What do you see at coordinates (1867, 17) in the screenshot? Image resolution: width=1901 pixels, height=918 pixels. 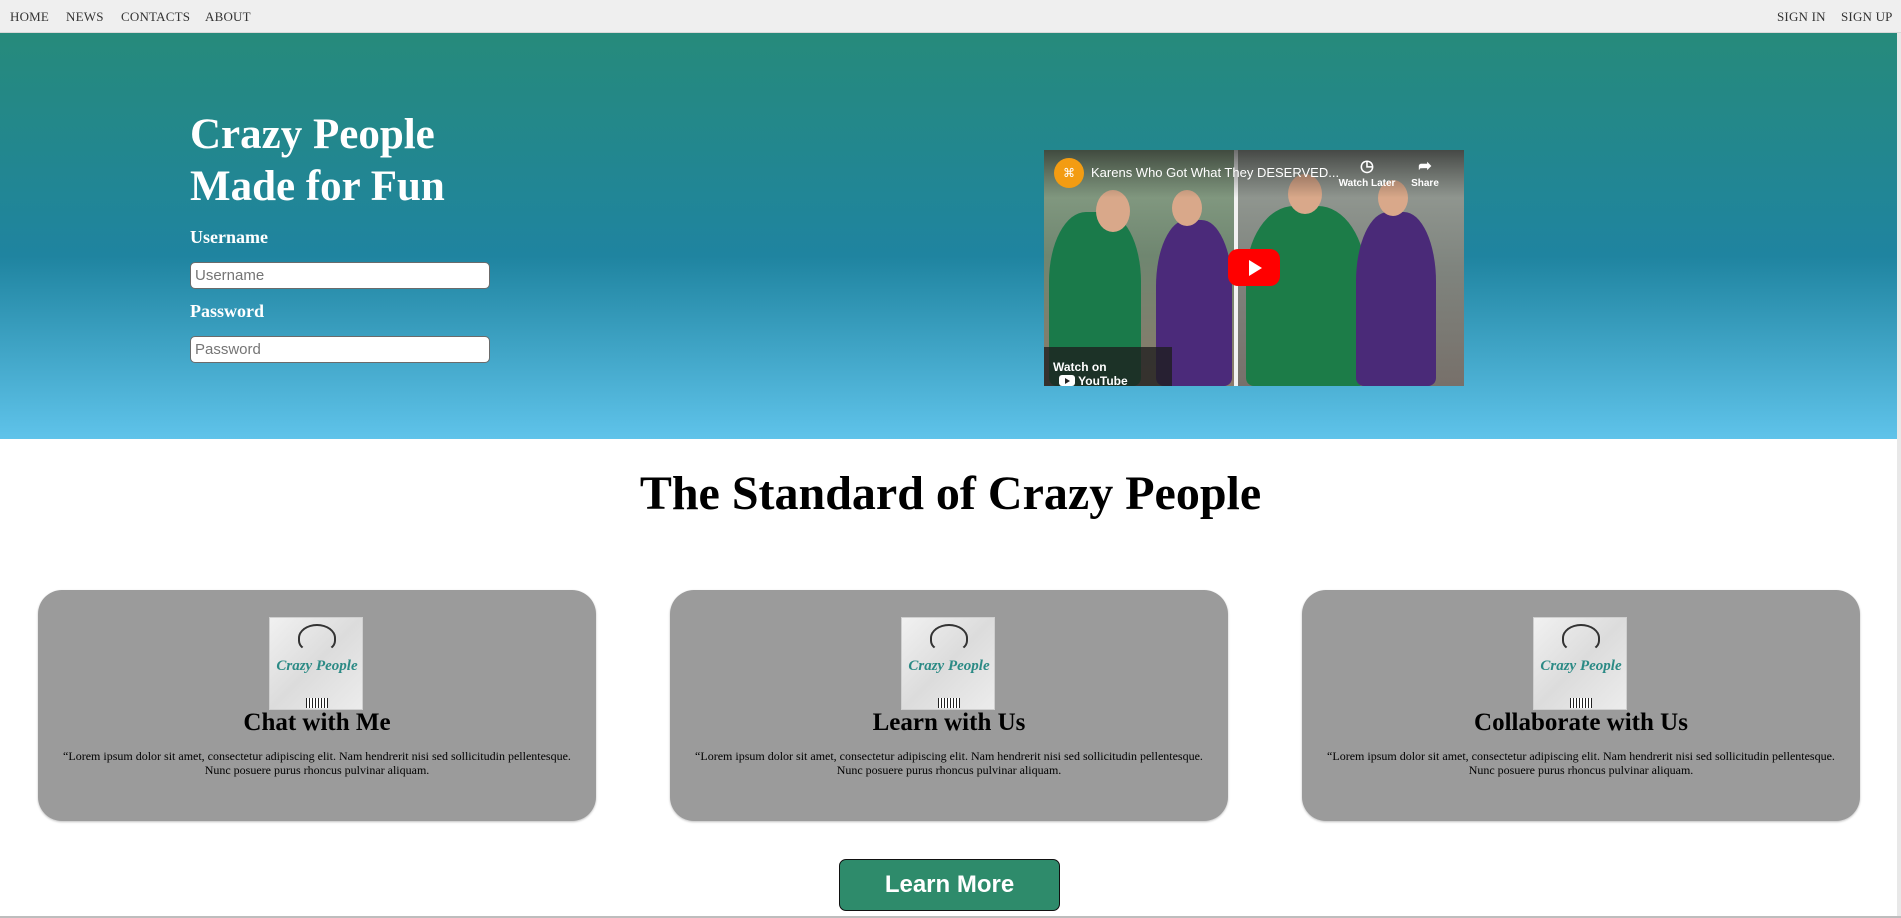 I see `nav-sign-up-link: SIGN UP` at bounding box center [1867, 17].